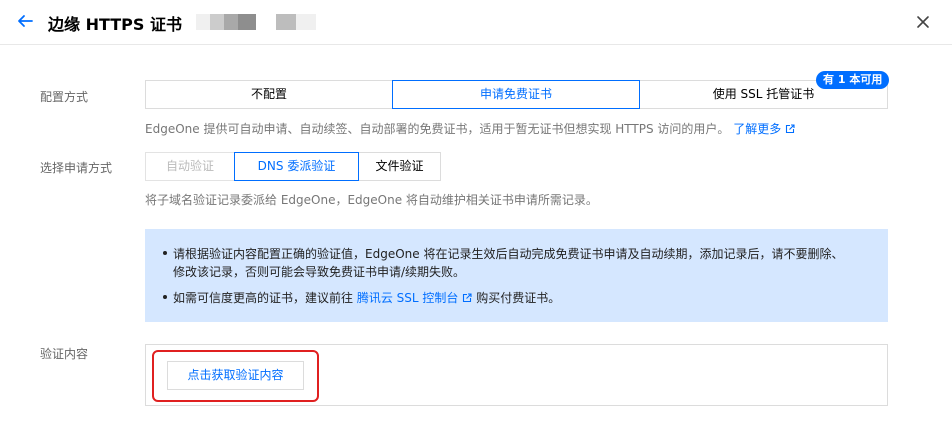 This screenshot has height=421, width=952. Describe the element at coordinates (25, 21) in the screenshot. I see `back-arrow-icon` at that location.